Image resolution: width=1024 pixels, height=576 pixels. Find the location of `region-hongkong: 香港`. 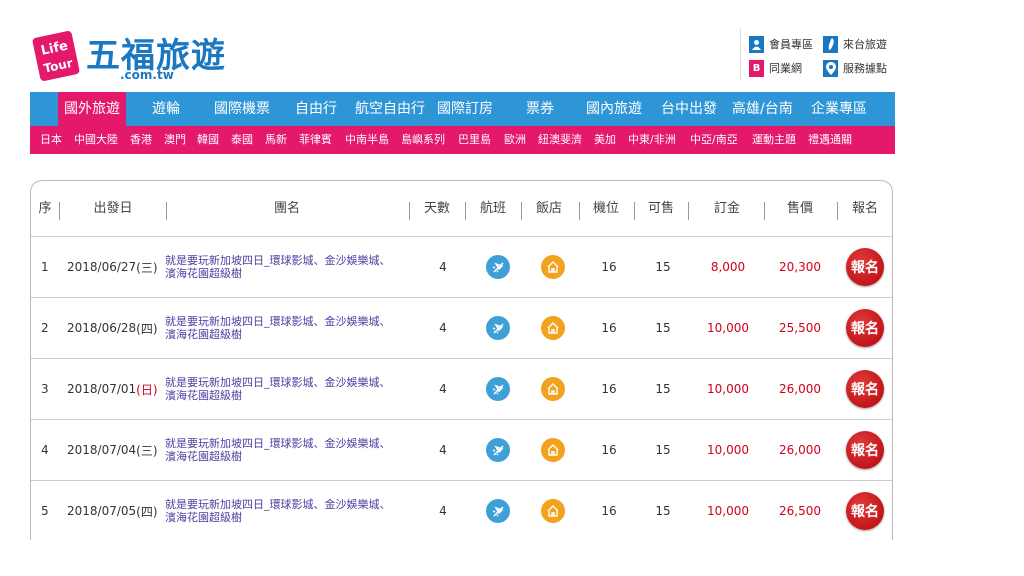

region-hongkong: 香港 is located at coordinates (141, 140).